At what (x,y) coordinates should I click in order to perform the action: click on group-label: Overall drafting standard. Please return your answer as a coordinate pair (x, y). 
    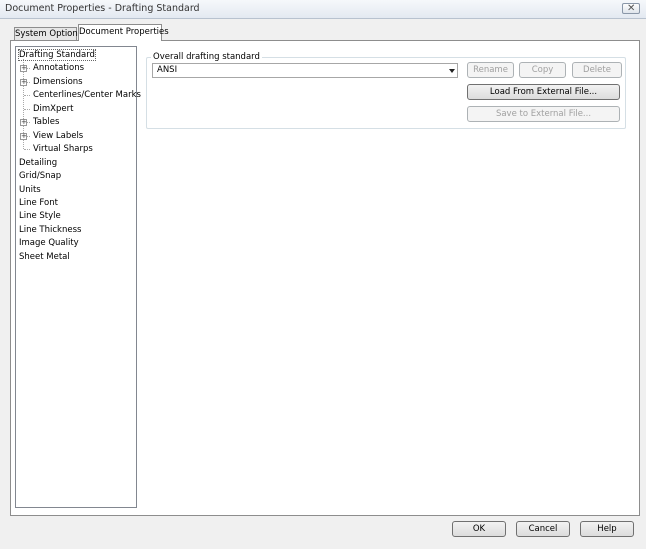
    Looking at the image, I should click on (206, 57).